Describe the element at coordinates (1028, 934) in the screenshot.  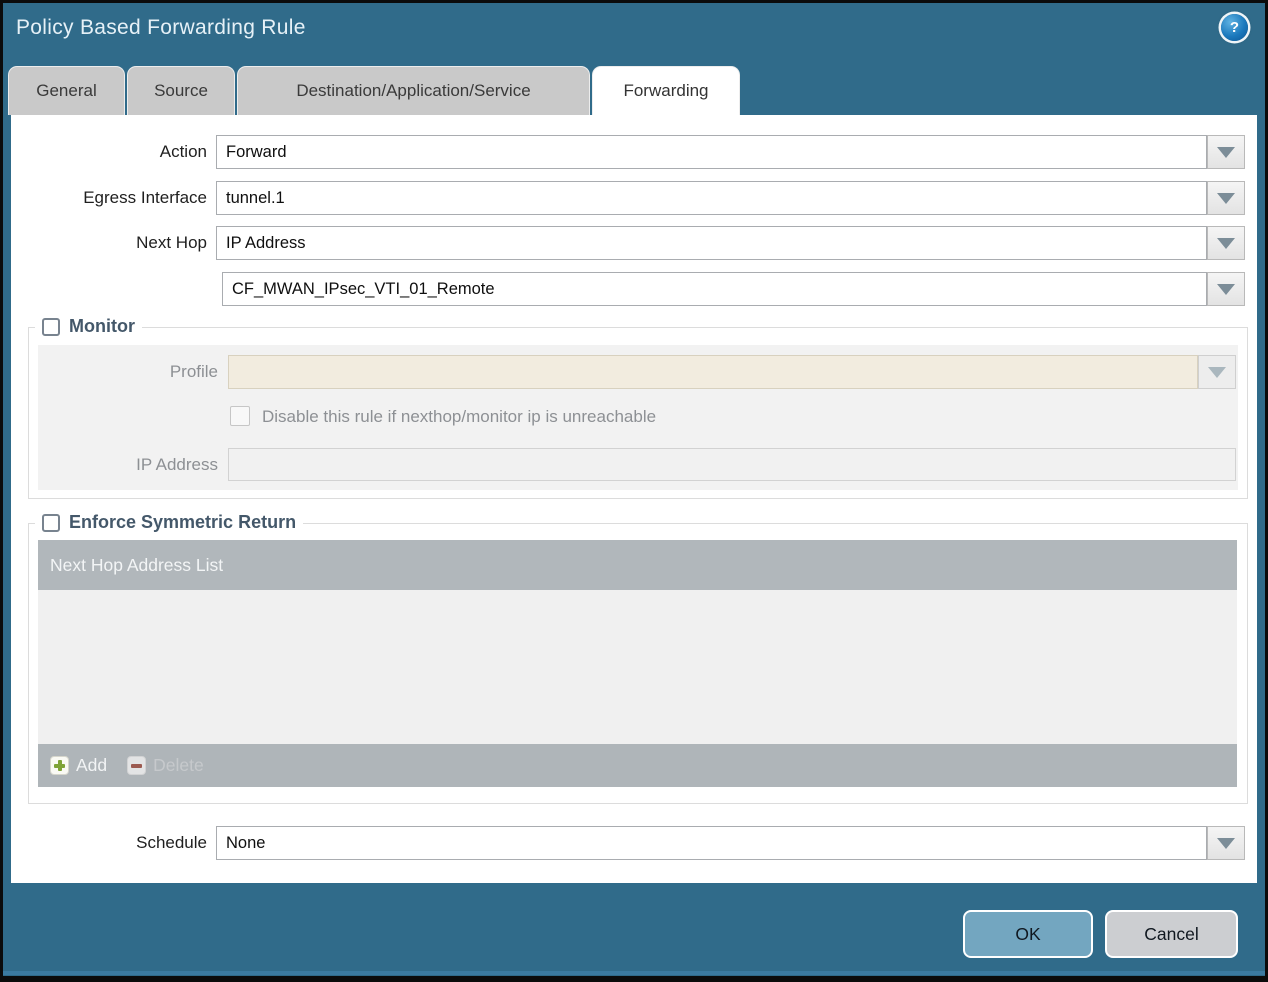
I see `ok-button: OK` at that location.